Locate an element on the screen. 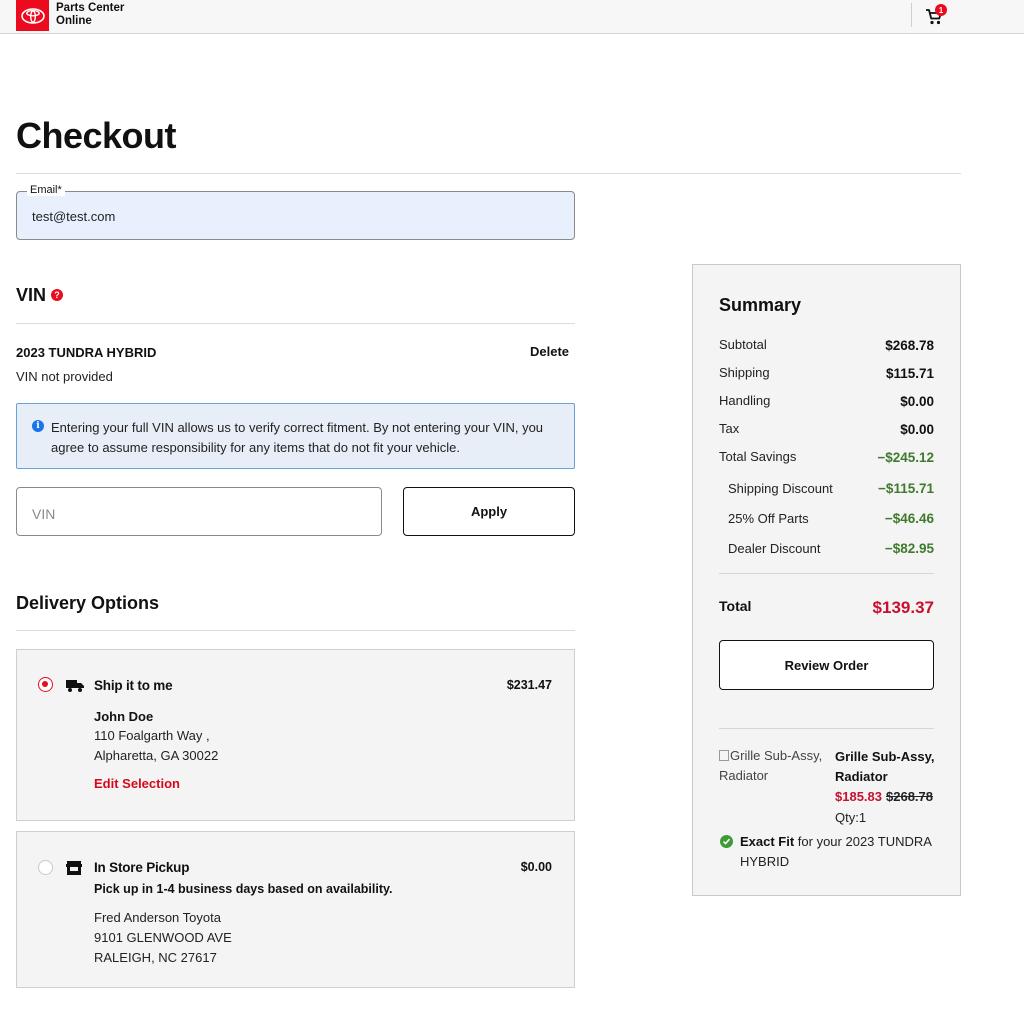 The image size is (1024, 1014). ship-to-me-price: $231.47 is located at coordinates (529, 685).